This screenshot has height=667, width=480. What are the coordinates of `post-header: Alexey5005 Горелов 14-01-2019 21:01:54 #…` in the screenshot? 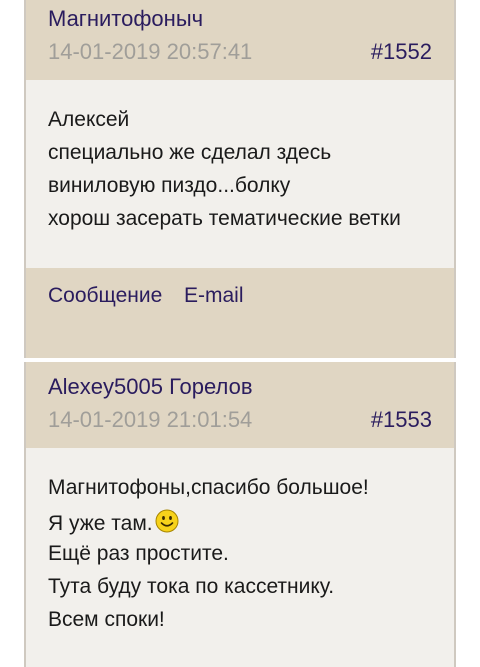 It's located at (240, 405).